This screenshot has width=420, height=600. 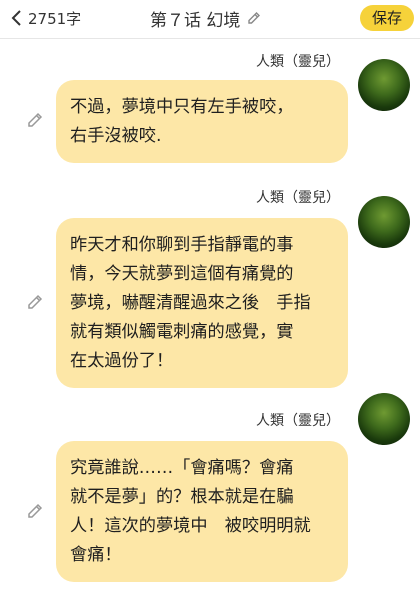 What do you see at coordinates (182, 497) in the screenshot?
I see `message-line: 就不是夢」的？根本就是在騙` at bounding box center [182, 497].